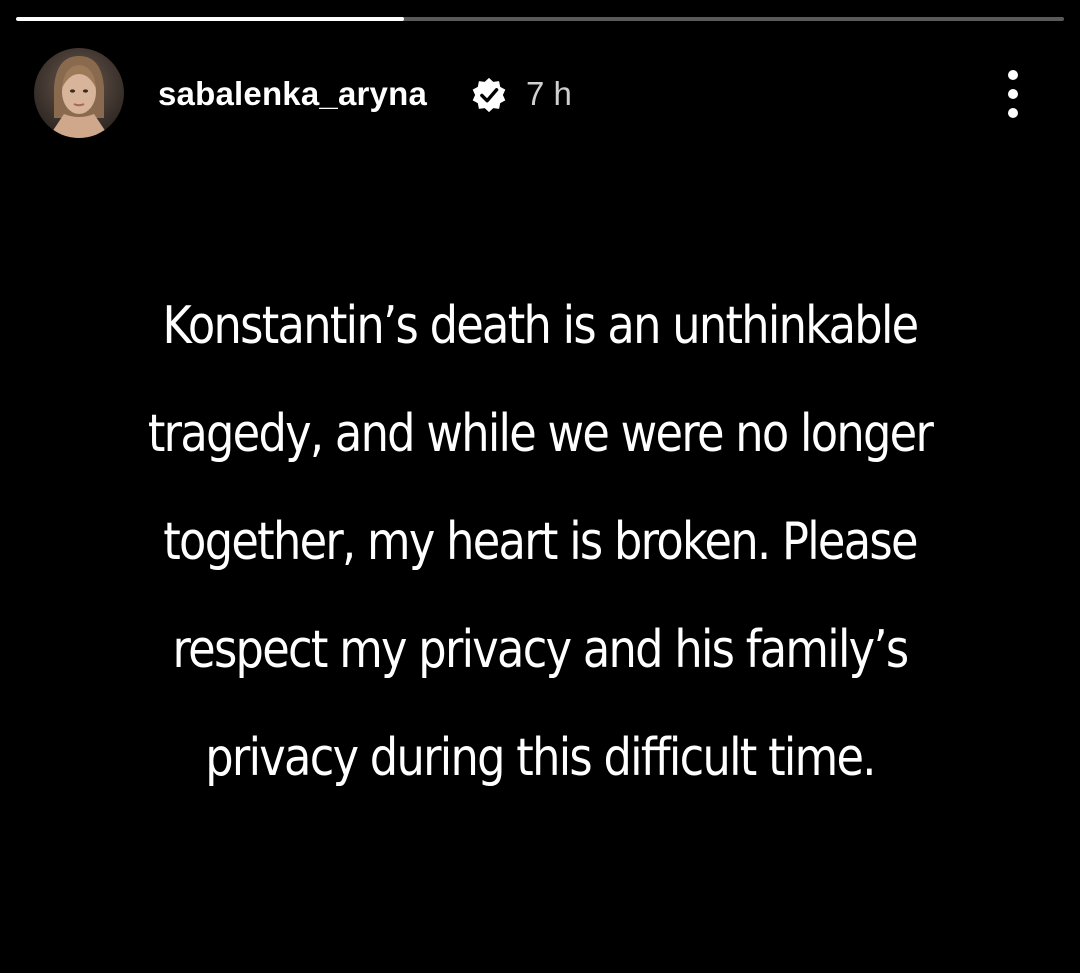  I want to click on more-options-button, so click(1013, 94).